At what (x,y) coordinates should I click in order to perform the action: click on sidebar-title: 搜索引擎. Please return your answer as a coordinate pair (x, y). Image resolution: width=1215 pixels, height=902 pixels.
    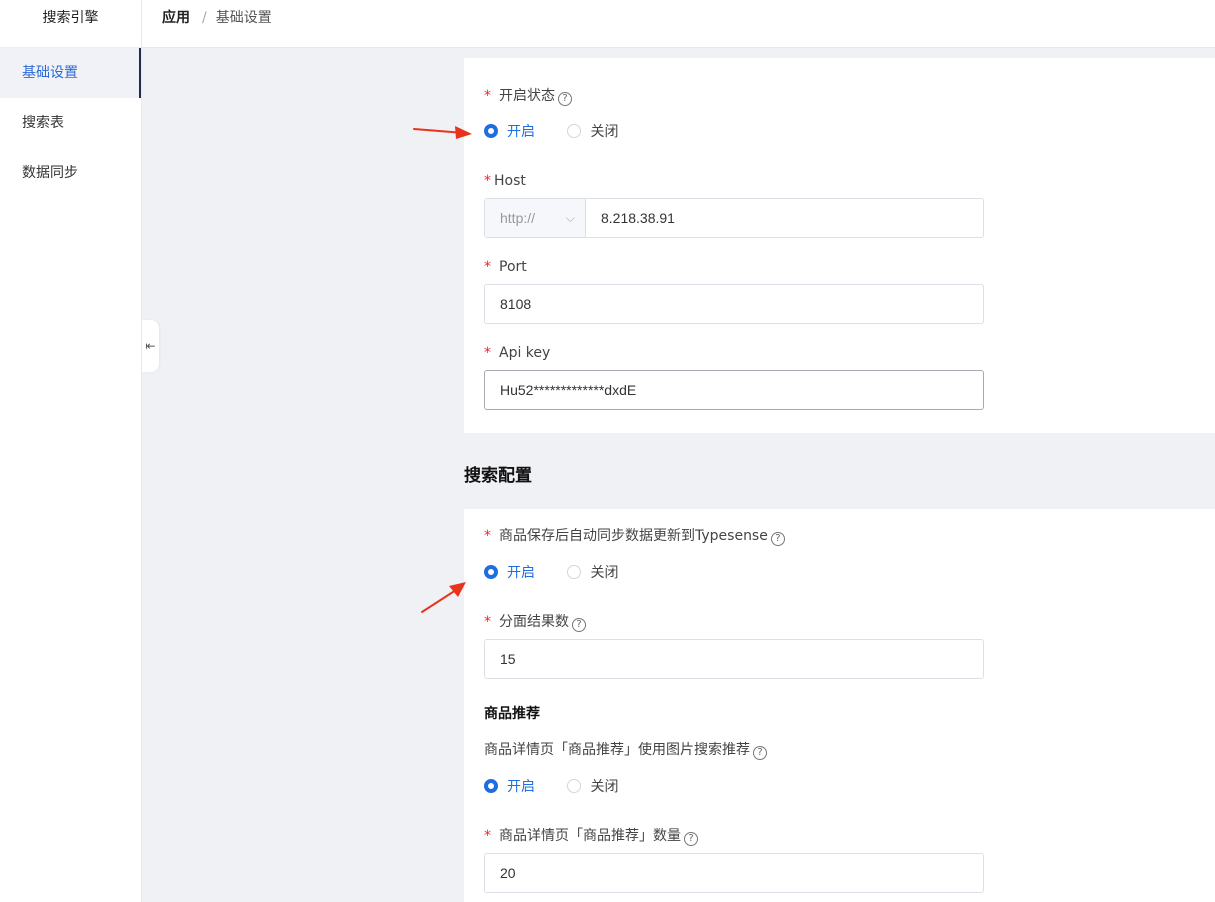
    Looking at the image, I should click on (70, 24).